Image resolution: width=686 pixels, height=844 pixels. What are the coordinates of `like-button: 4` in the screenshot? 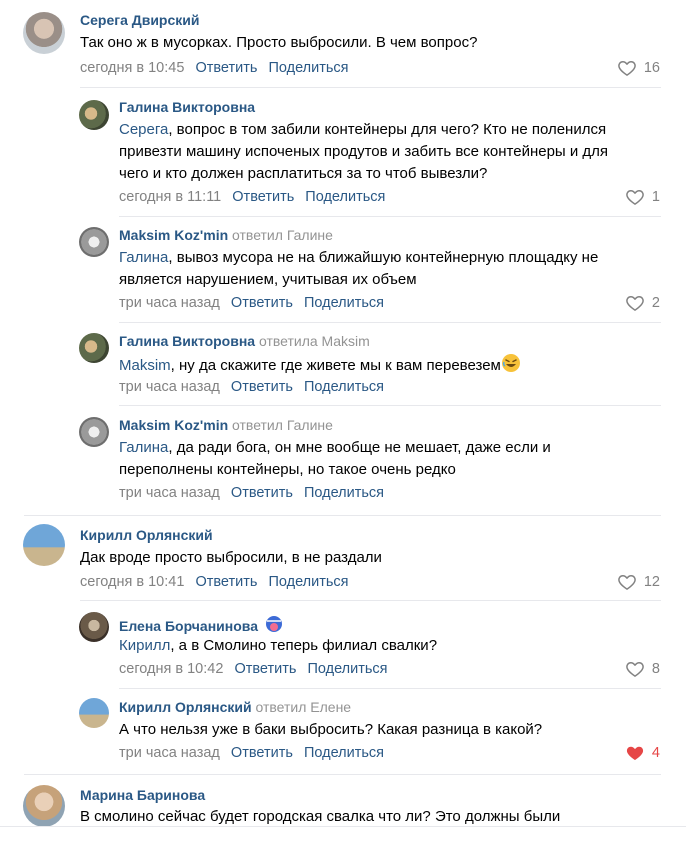 It's located at (642, 753).